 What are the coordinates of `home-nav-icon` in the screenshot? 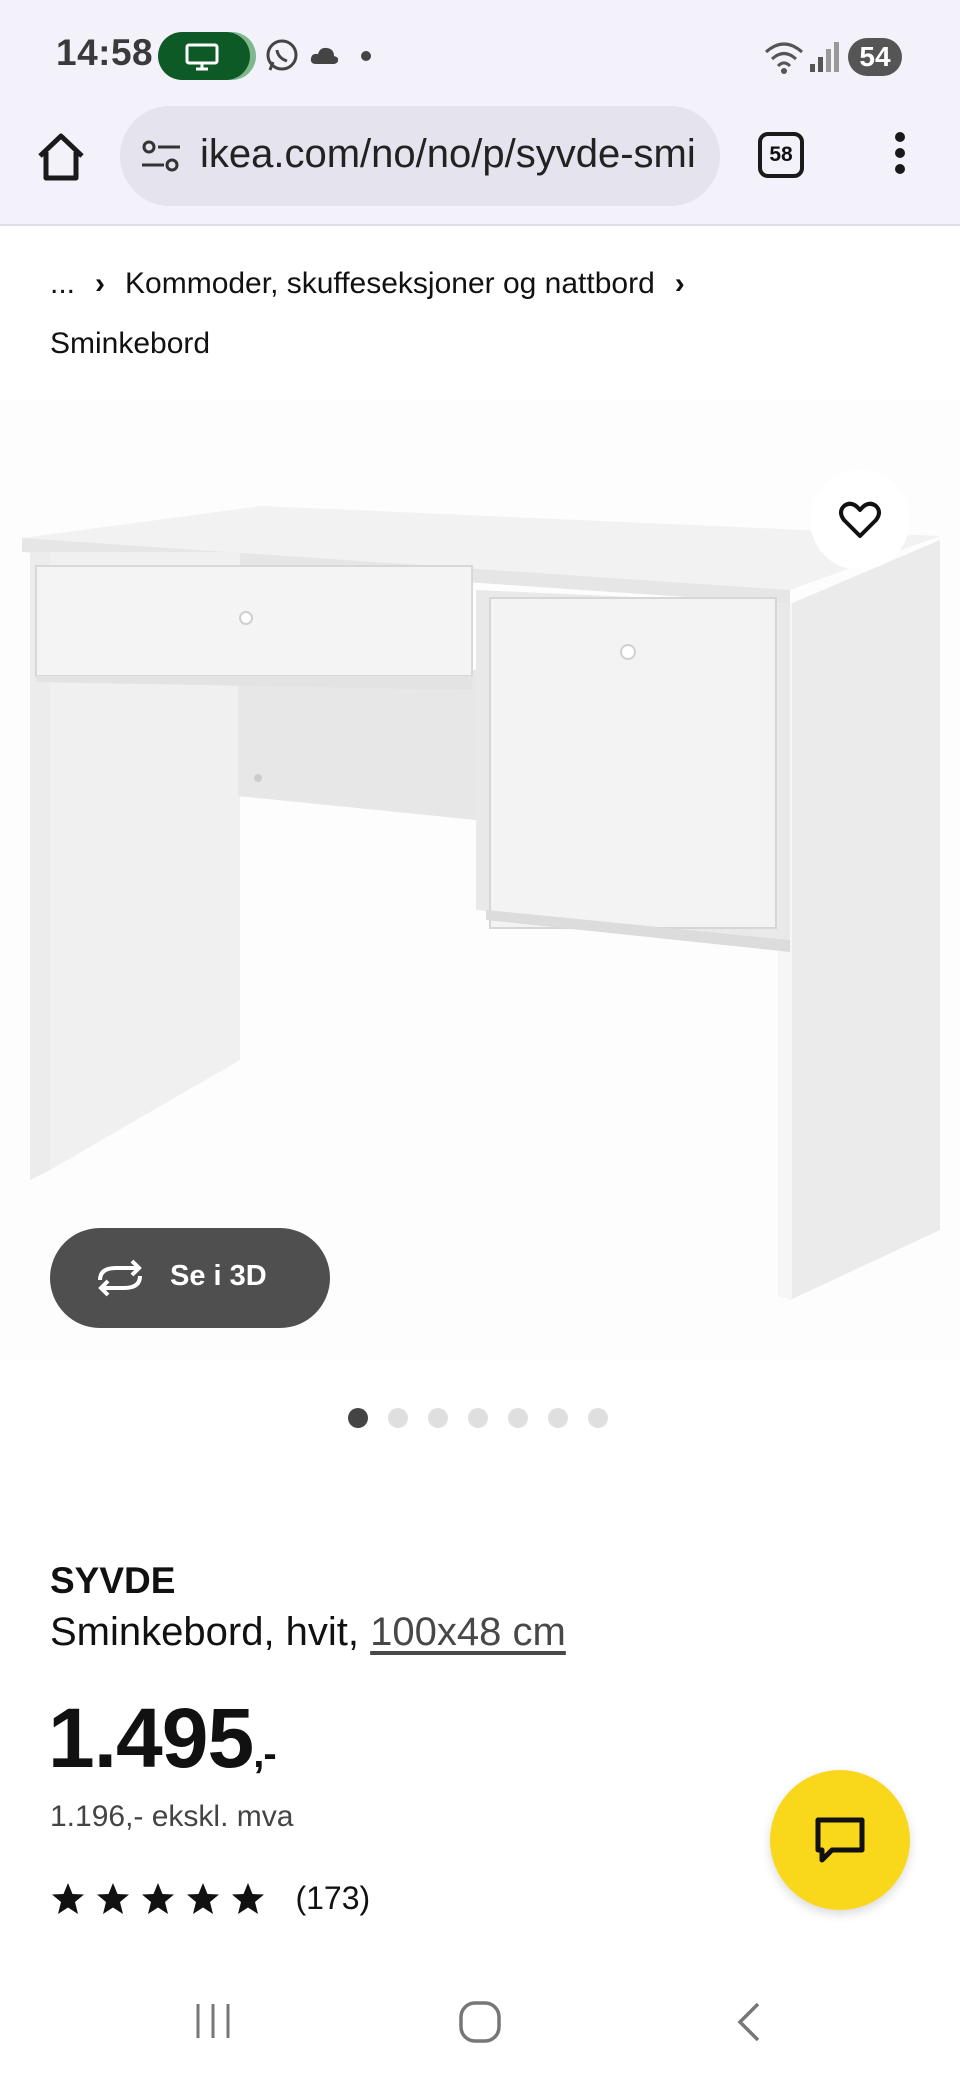 It's located at (480, 2022).